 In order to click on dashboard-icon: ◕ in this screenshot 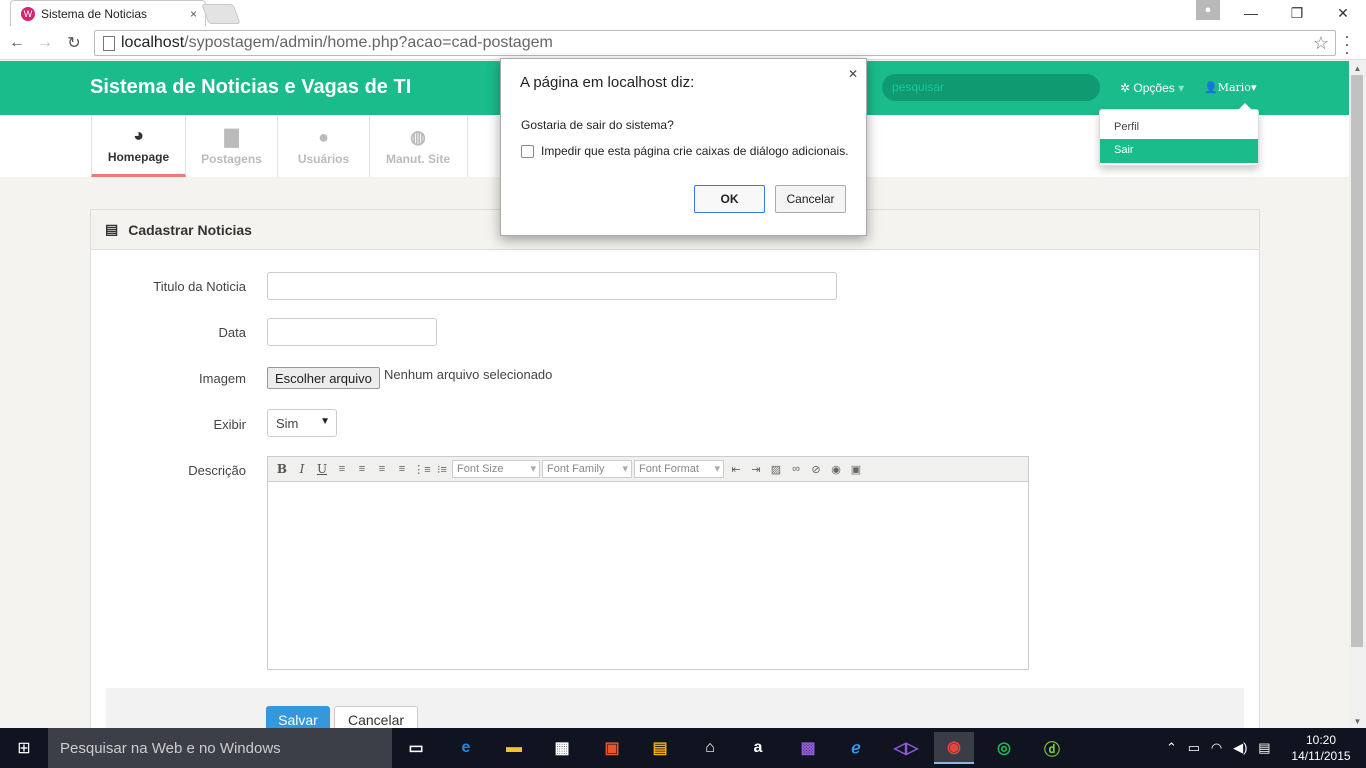, I will do `click(138, 135)`.